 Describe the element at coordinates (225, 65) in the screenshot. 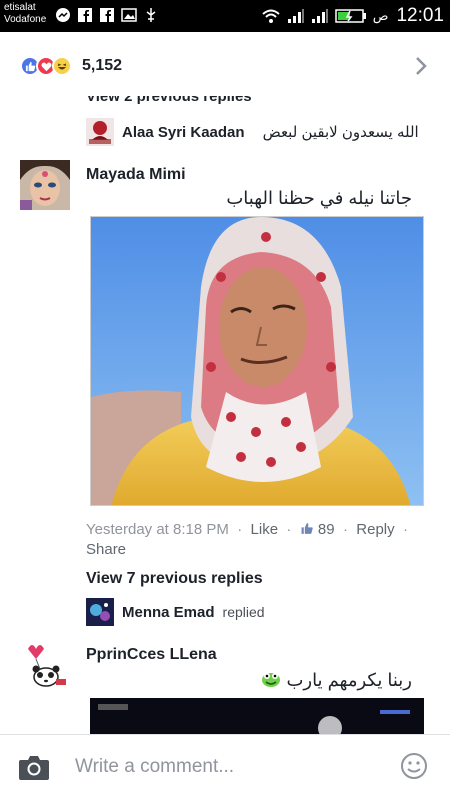

I see `reactions-header: 5,152` at that location.